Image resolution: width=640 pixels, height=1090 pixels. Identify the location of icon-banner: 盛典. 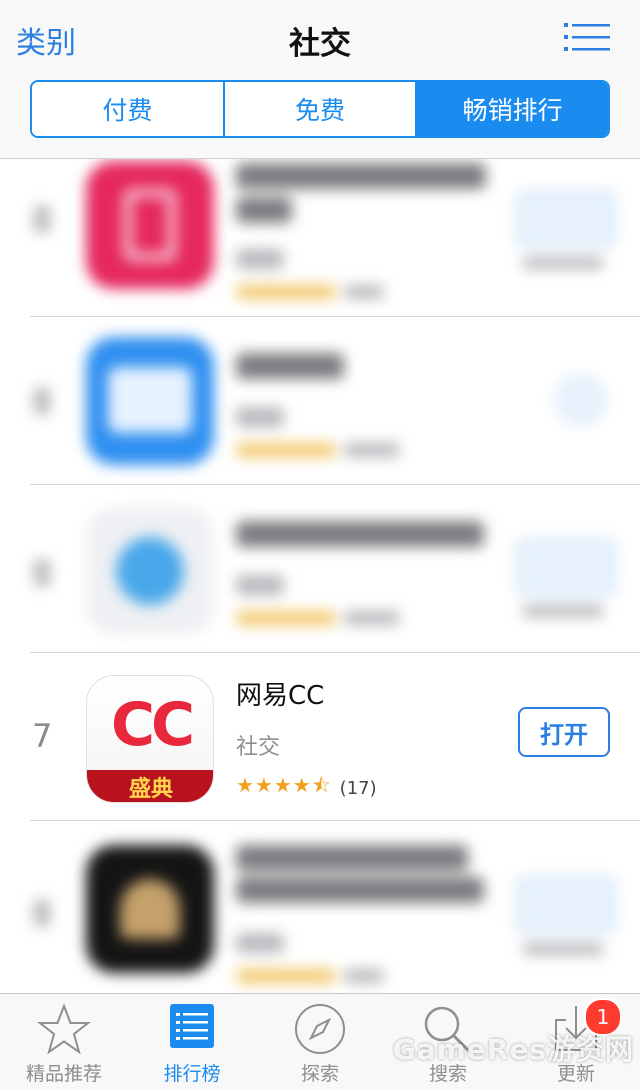
(150, 786).